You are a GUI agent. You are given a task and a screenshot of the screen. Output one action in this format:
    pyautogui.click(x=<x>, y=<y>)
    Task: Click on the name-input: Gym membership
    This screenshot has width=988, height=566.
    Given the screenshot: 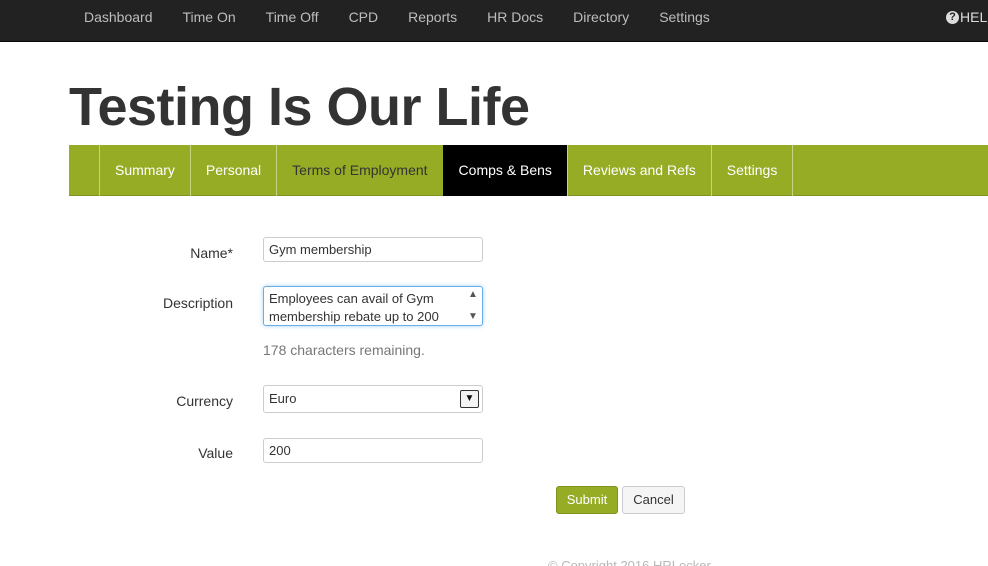 What is the action you would take?
    pyautogui.click(x=373, y=249)
    